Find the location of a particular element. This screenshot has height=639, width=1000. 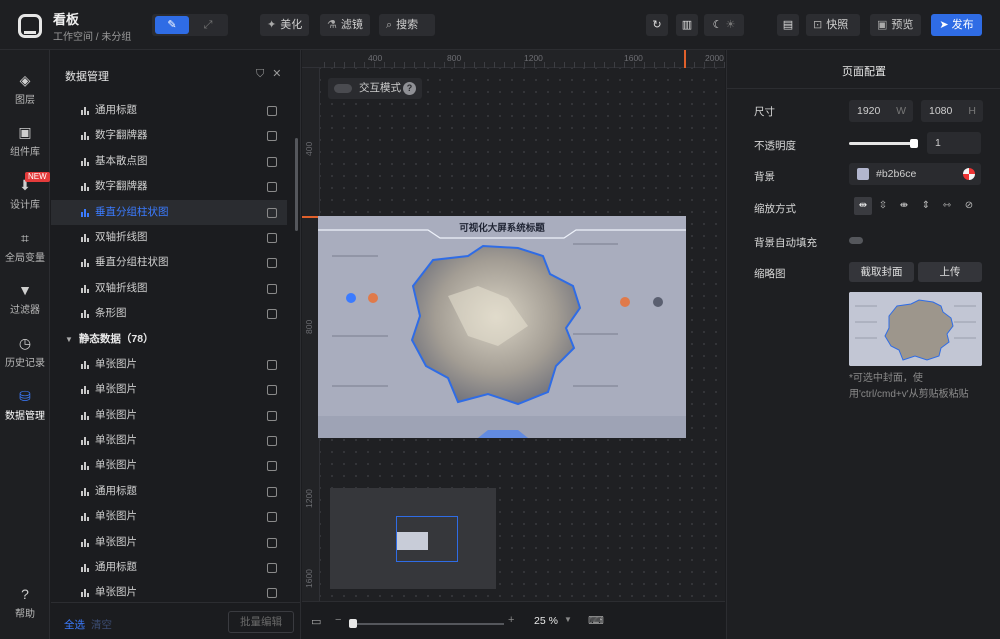

interact-mode-toggle: 交互模式 ? is located at coordinates (375, 88).